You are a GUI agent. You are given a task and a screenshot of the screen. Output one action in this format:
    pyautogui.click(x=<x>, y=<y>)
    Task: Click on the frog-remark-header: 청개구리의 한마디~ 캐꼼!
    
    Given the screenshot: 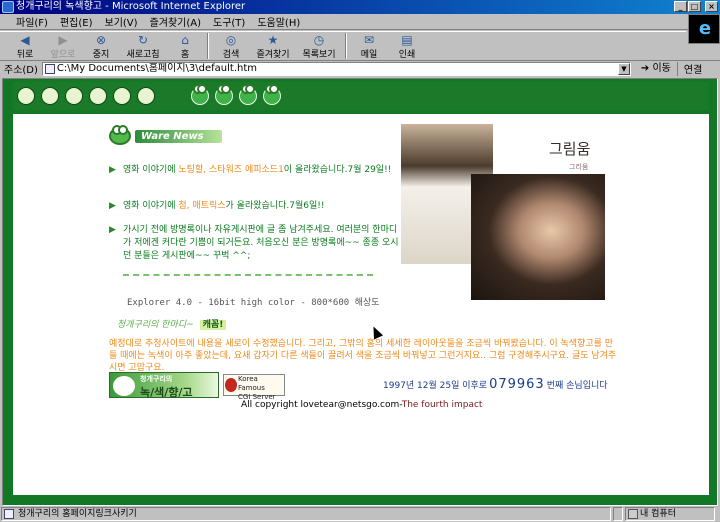 What is the action you would take?
    pyautogui.click(x=172, y=323)
    